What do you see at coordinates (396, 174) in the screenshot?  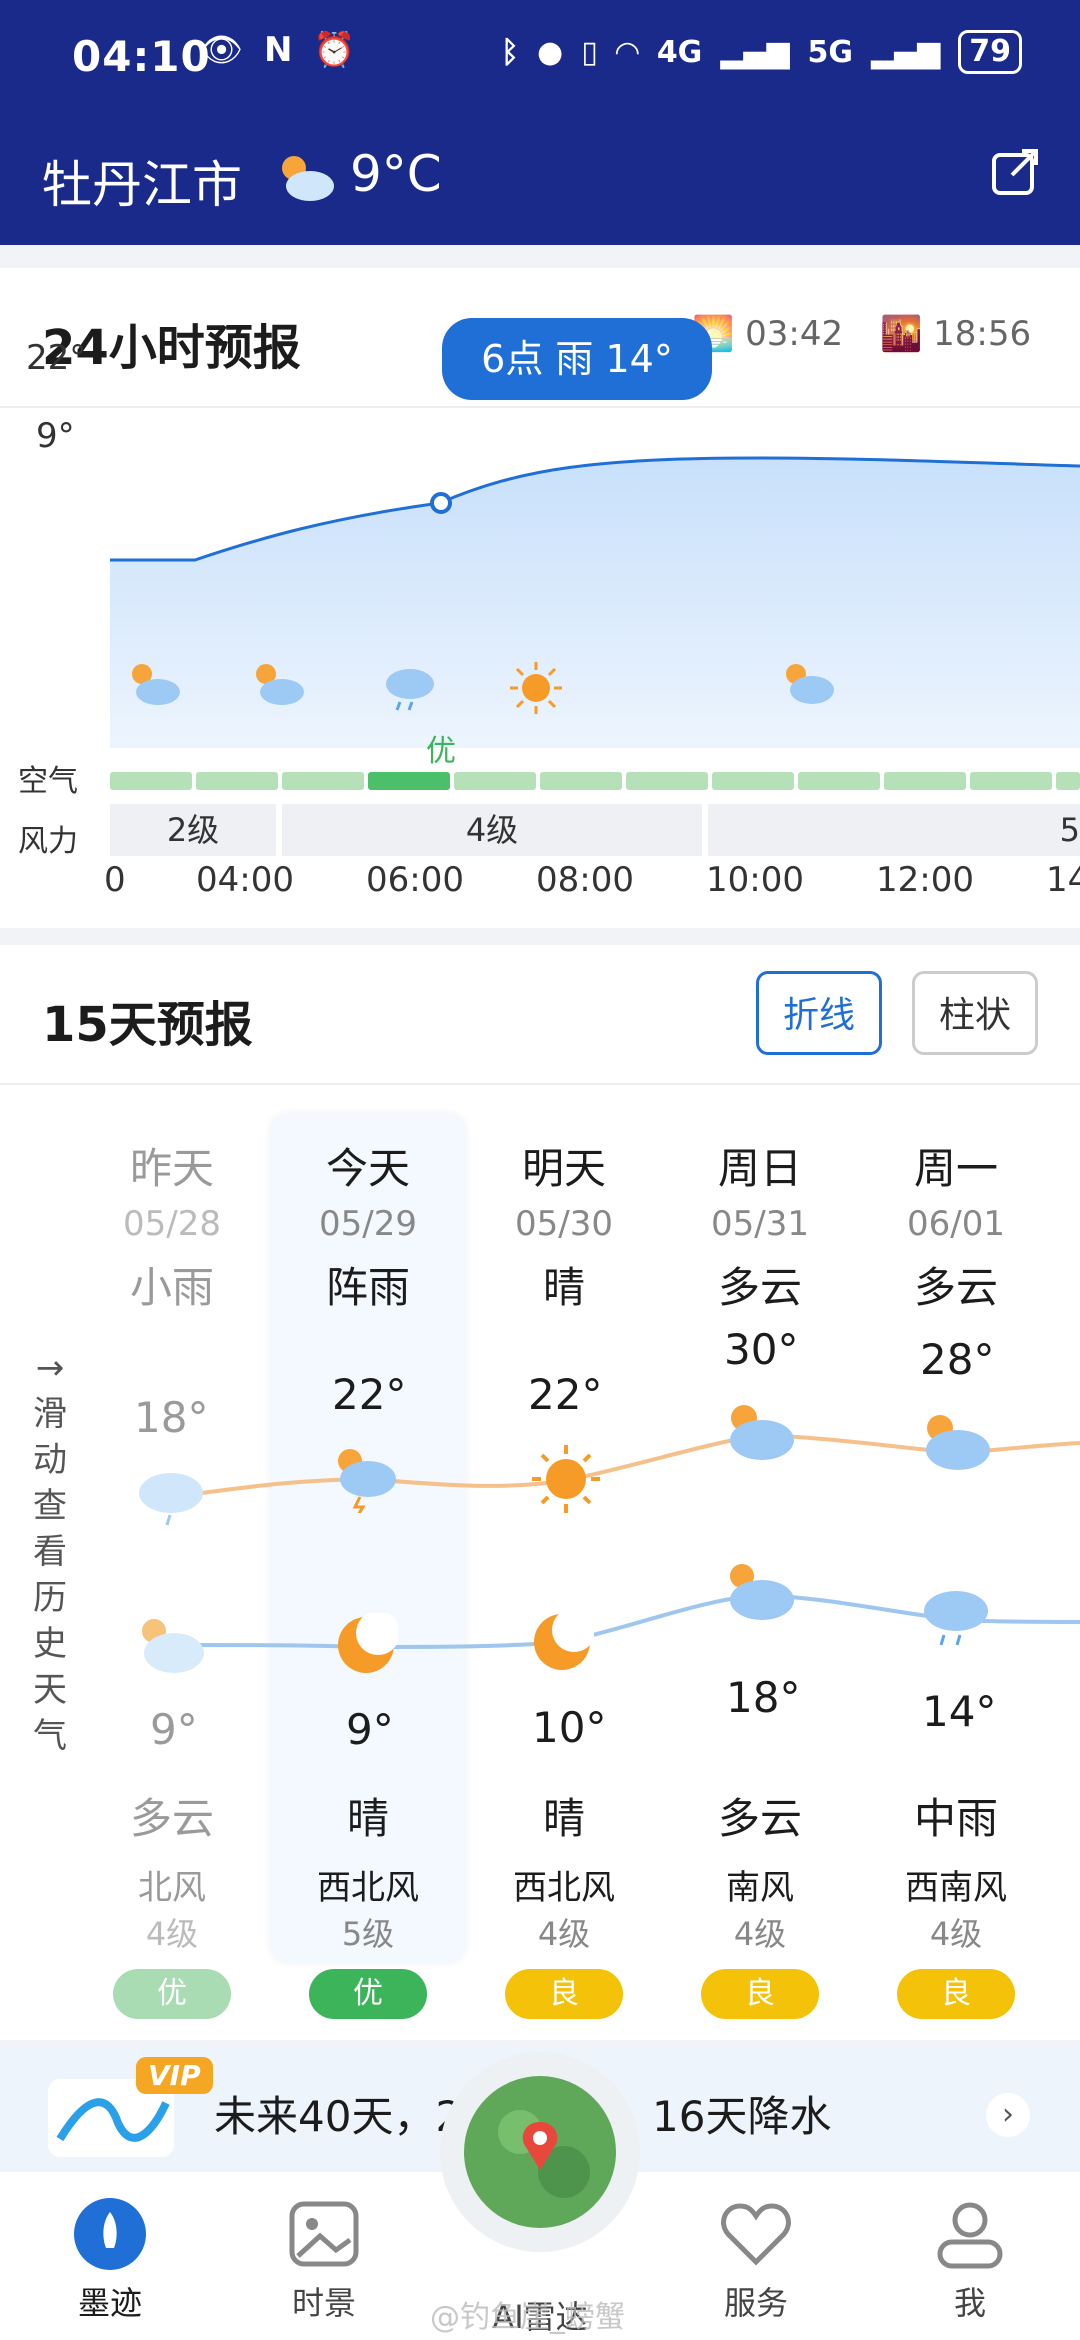 I see `current-temp: 9°C` at bounding box center [396, 174].